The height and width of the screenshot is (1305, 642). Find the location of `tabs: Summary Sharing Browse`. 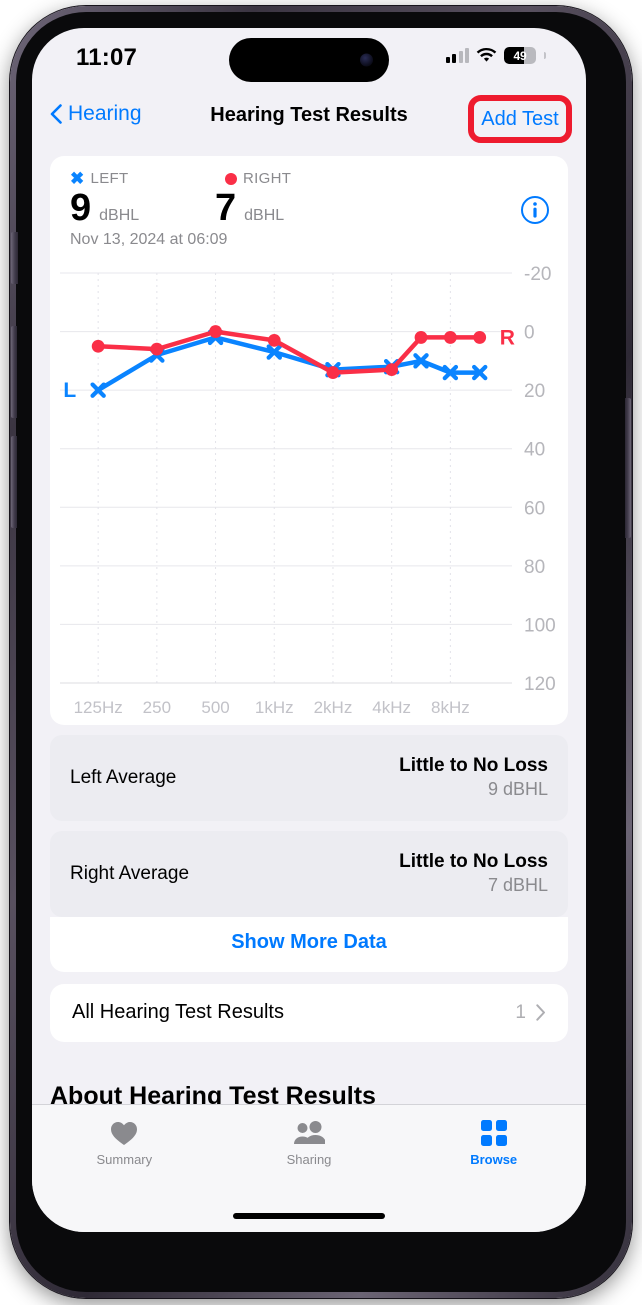

tabs: Summary Sharing Browse is located at coordinates (309, 1136).